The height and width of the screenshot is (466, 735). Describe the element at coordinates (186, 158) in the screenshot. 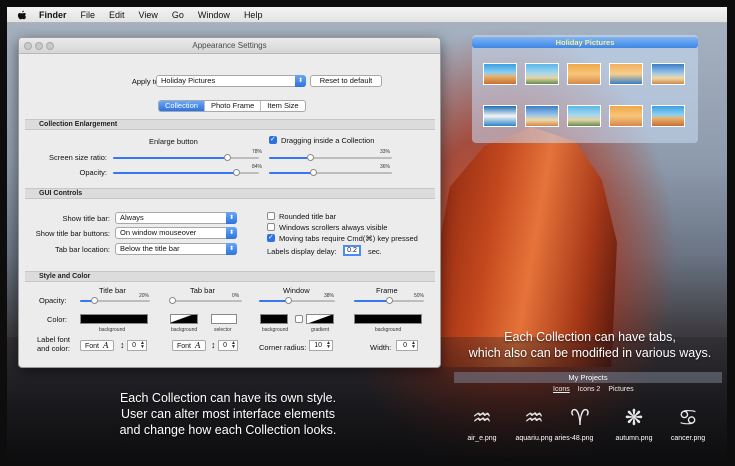

I see `screen-size-ratio-slider` at that location.